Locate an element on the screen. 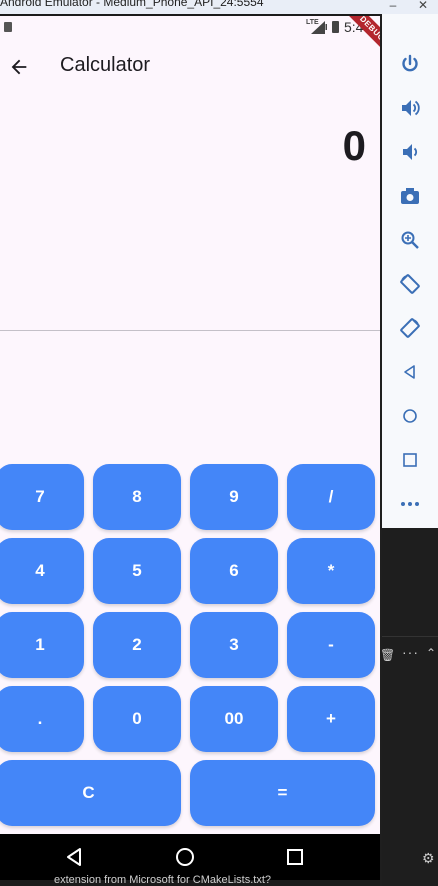  key-5: 5 is located at coordinates (137, 571).